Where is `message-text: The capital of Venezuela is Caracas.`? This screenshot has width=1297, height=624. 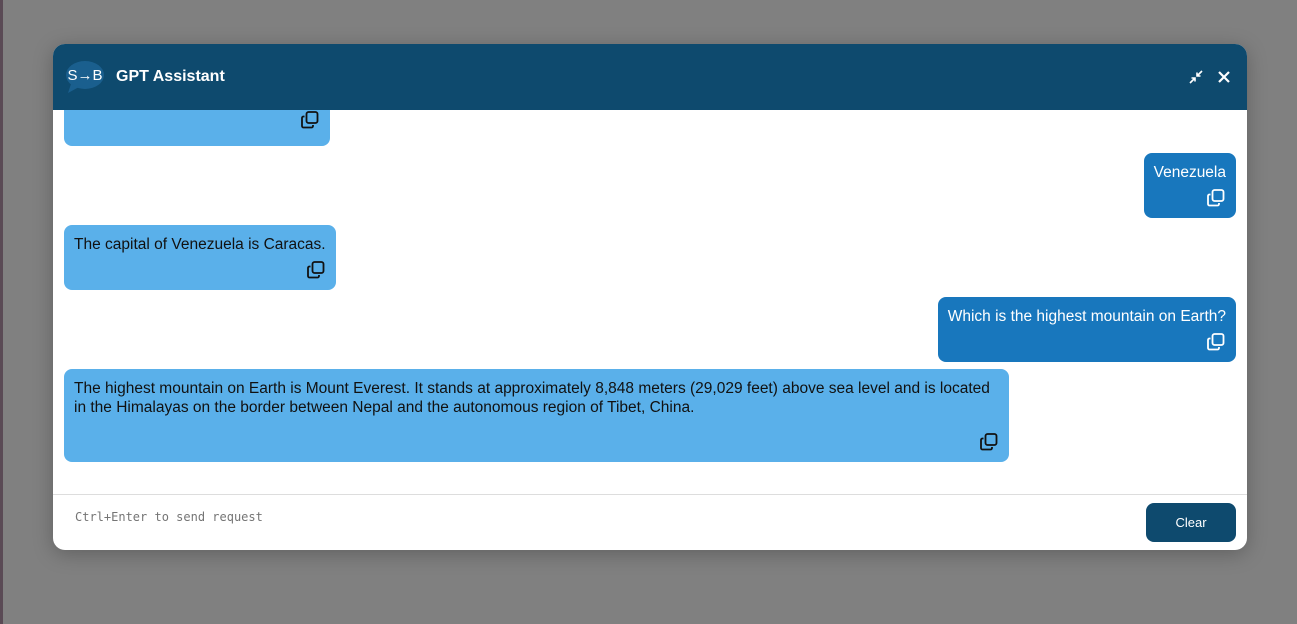 message-text: The capital of Venezuela is Caracas. is located at coordinates (200, 244).